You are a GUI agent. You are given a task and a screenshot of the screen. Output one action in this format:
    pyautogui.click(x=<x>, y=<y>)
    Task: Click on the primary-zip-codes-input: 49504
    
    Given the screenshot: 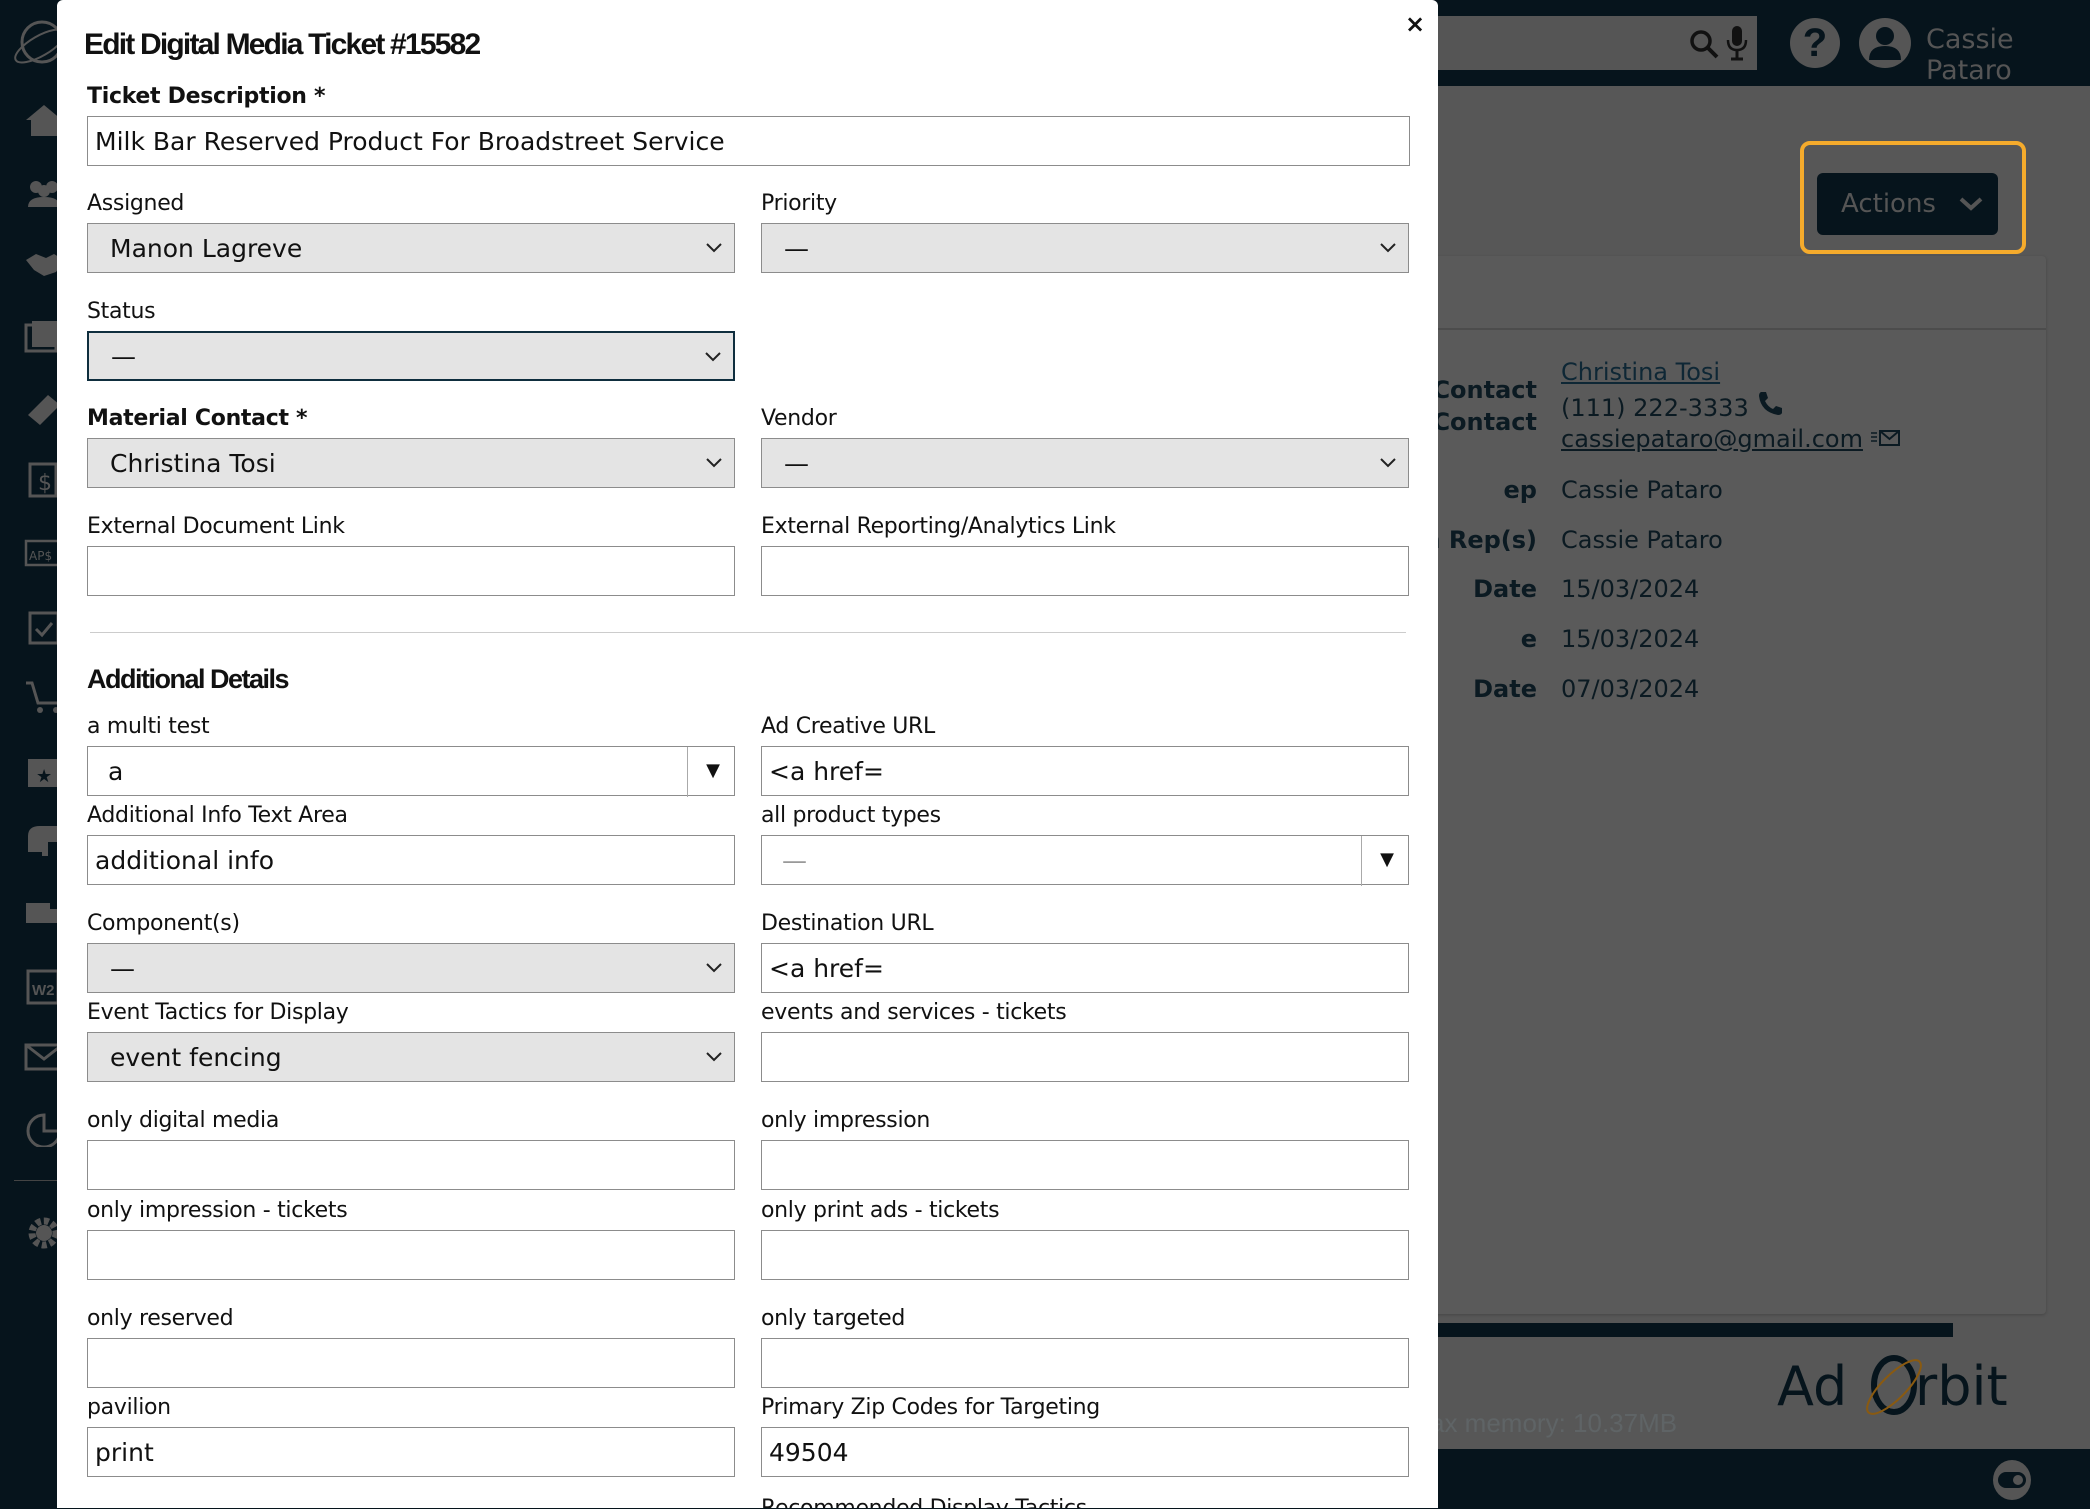 What is the action you would take?
    pyautogui.click(x=1085, y=1452)
    